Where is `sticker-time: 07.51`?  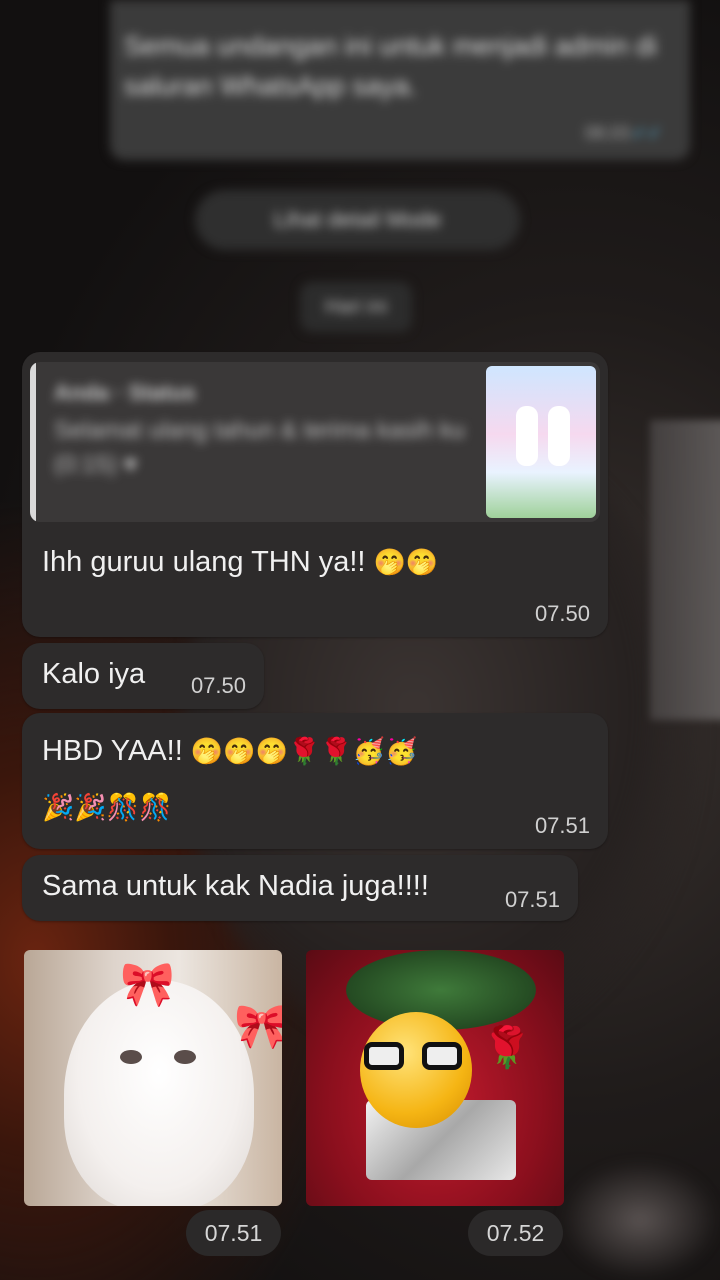 sticker-time: 07.51 is located at coordinates (233, 1232).